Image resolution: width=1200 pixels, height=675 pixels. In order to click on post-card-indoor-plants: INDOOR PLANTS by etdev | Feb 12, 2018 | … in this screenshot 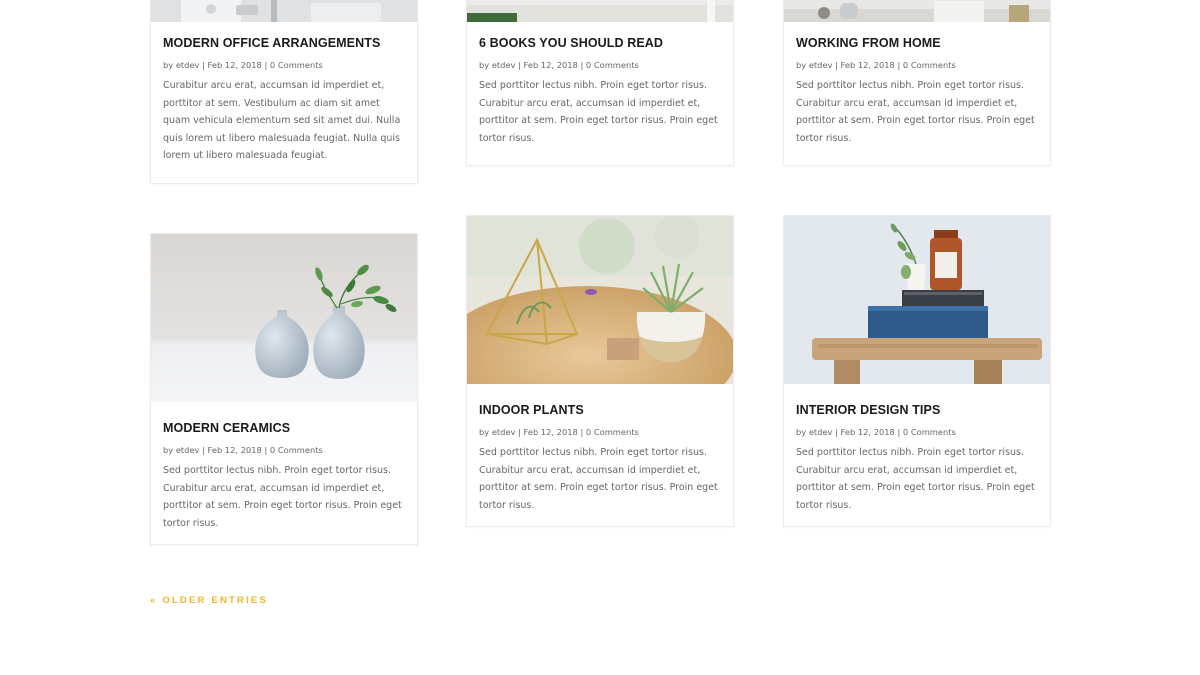, I will do `click(600, 371)`.